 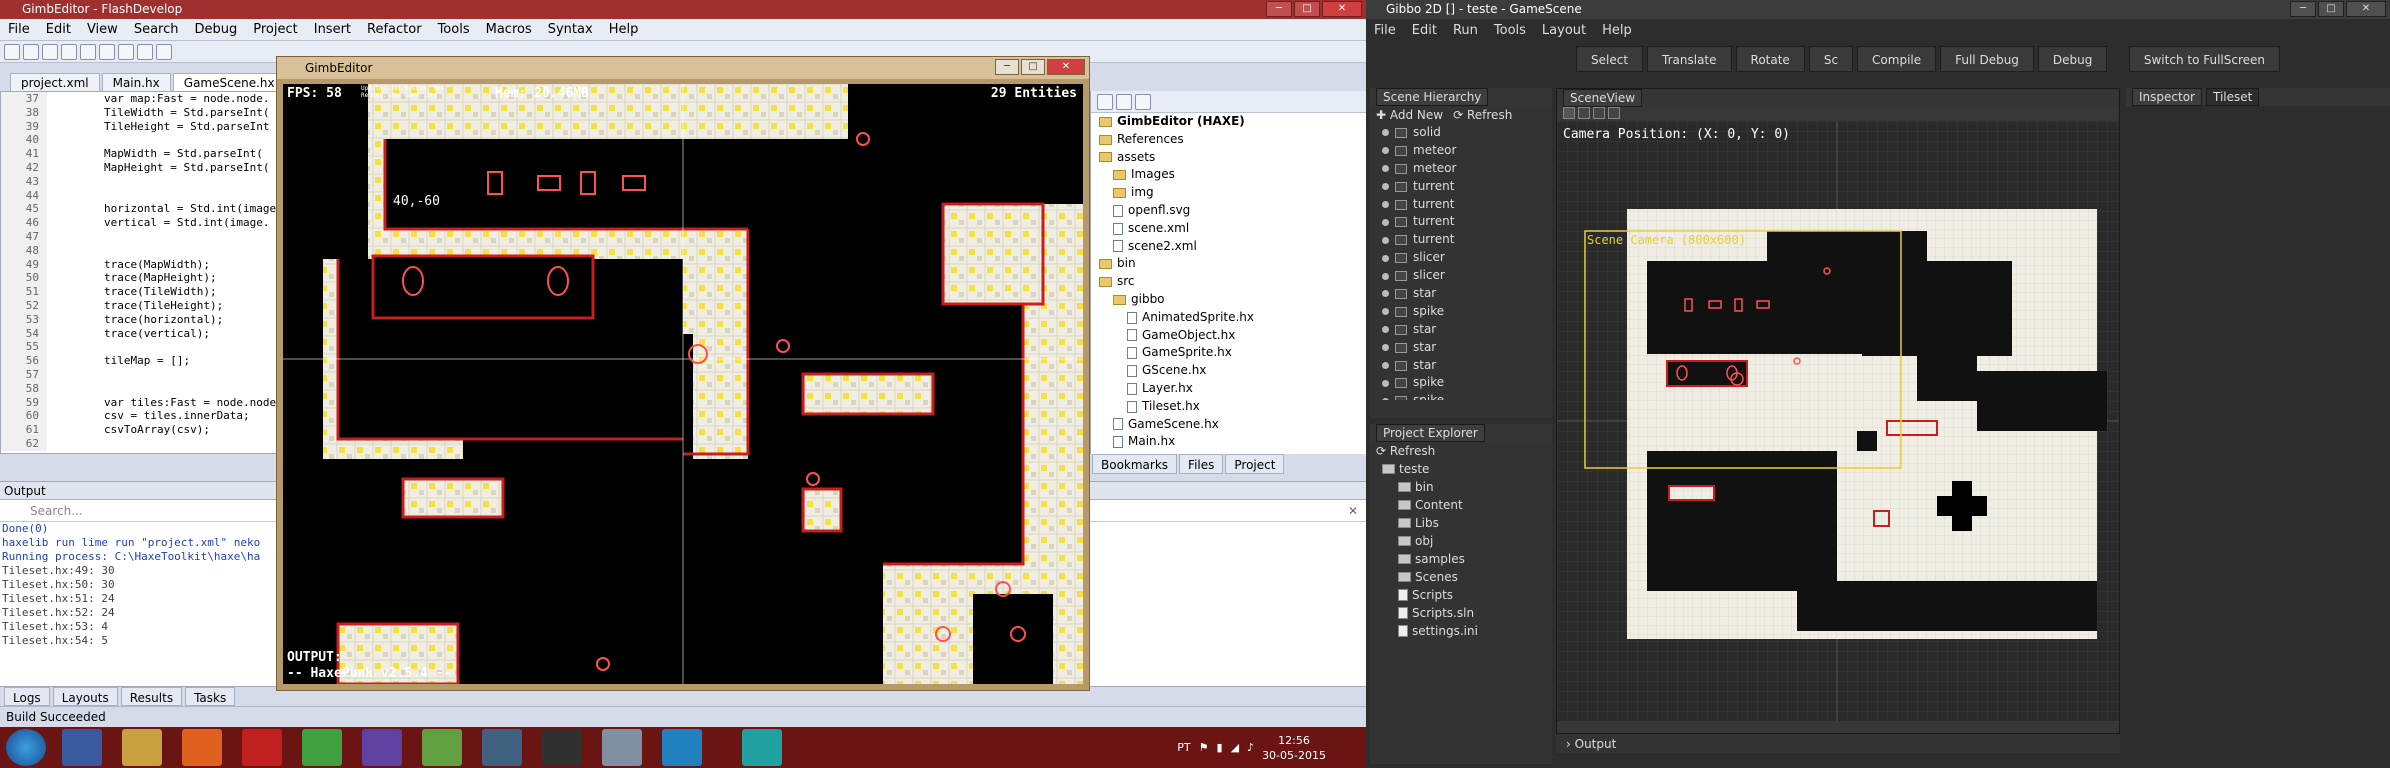 What do you see at coordinates (1007, 67) in the screenshot?
I see `game-minimize-button: ─` at bounding box center [1007, 67].